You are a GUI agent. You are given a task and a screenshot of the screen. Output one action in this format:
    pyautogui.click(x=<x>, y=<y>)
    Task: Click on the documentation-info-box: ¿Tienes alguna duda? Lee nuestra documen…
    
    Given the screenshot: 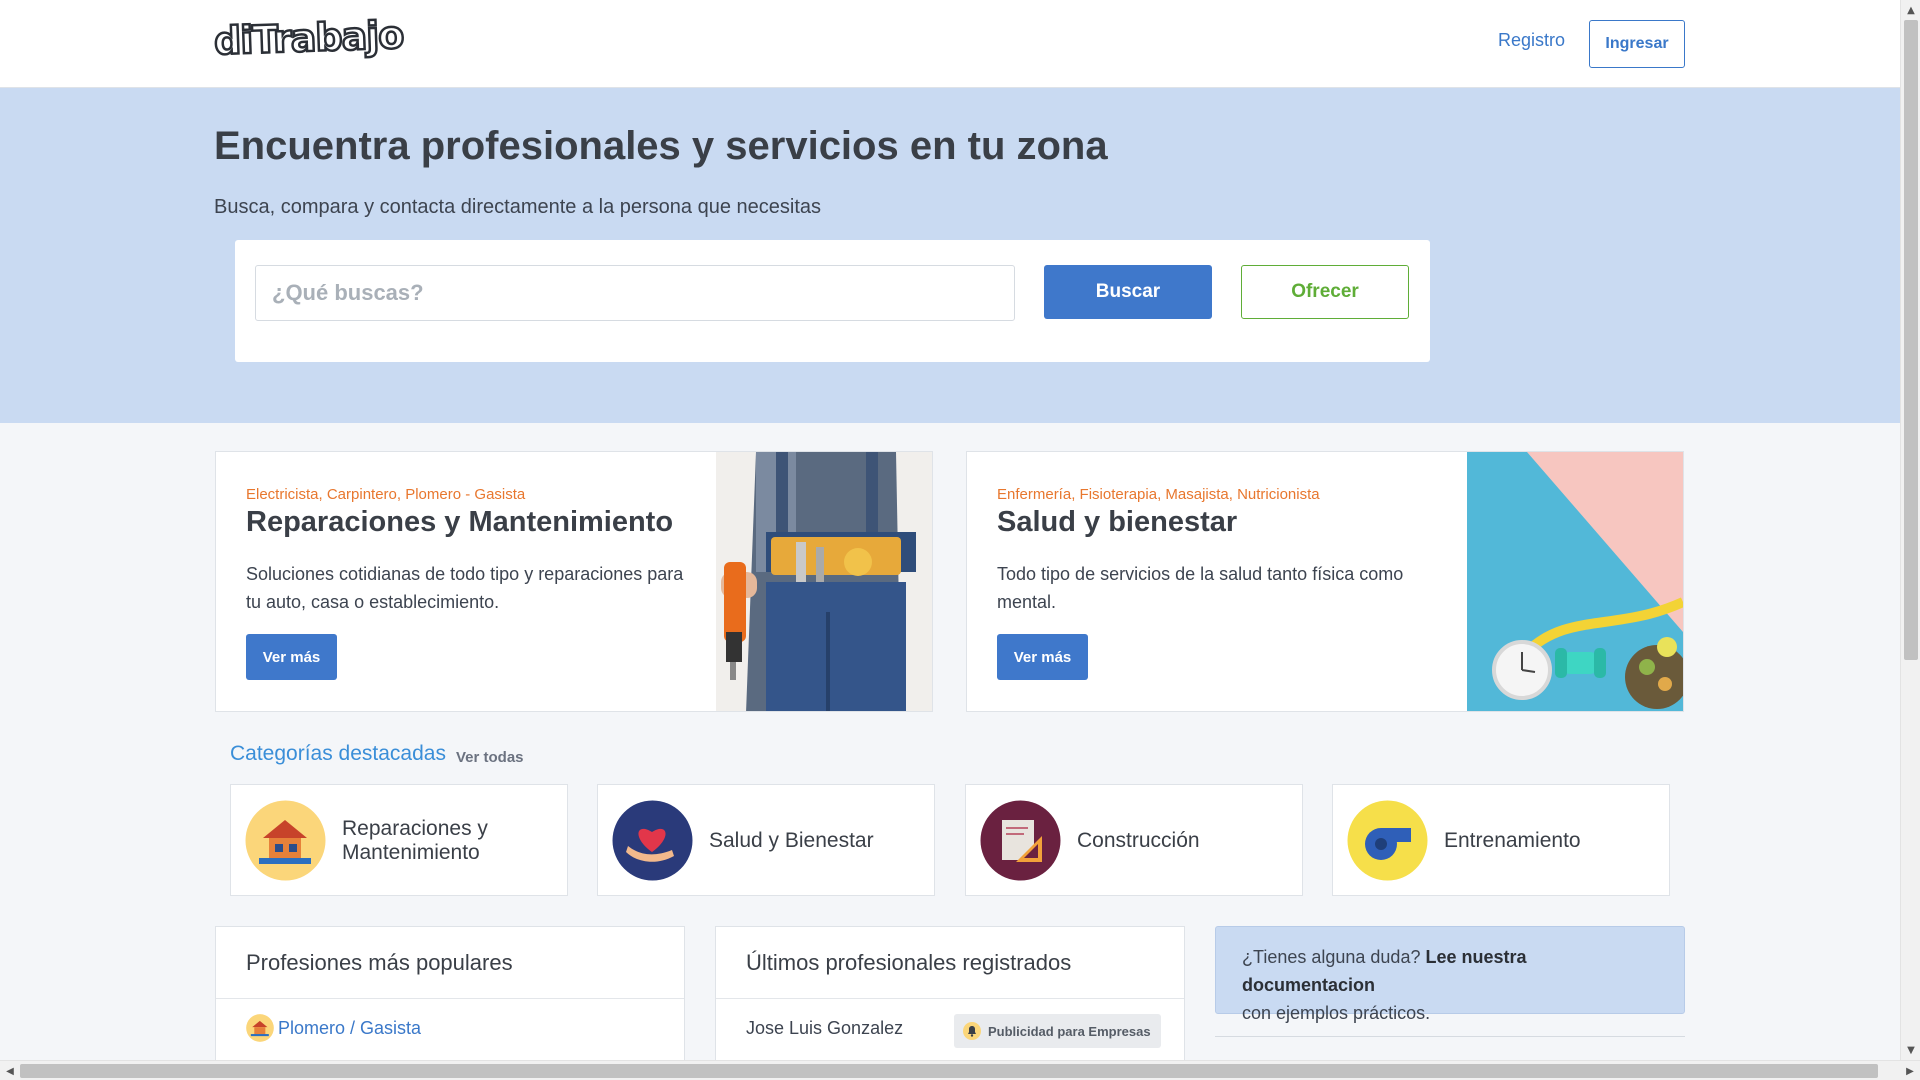 What is the action you would take?
    pyautogui.click(x=1450, y=974)
    